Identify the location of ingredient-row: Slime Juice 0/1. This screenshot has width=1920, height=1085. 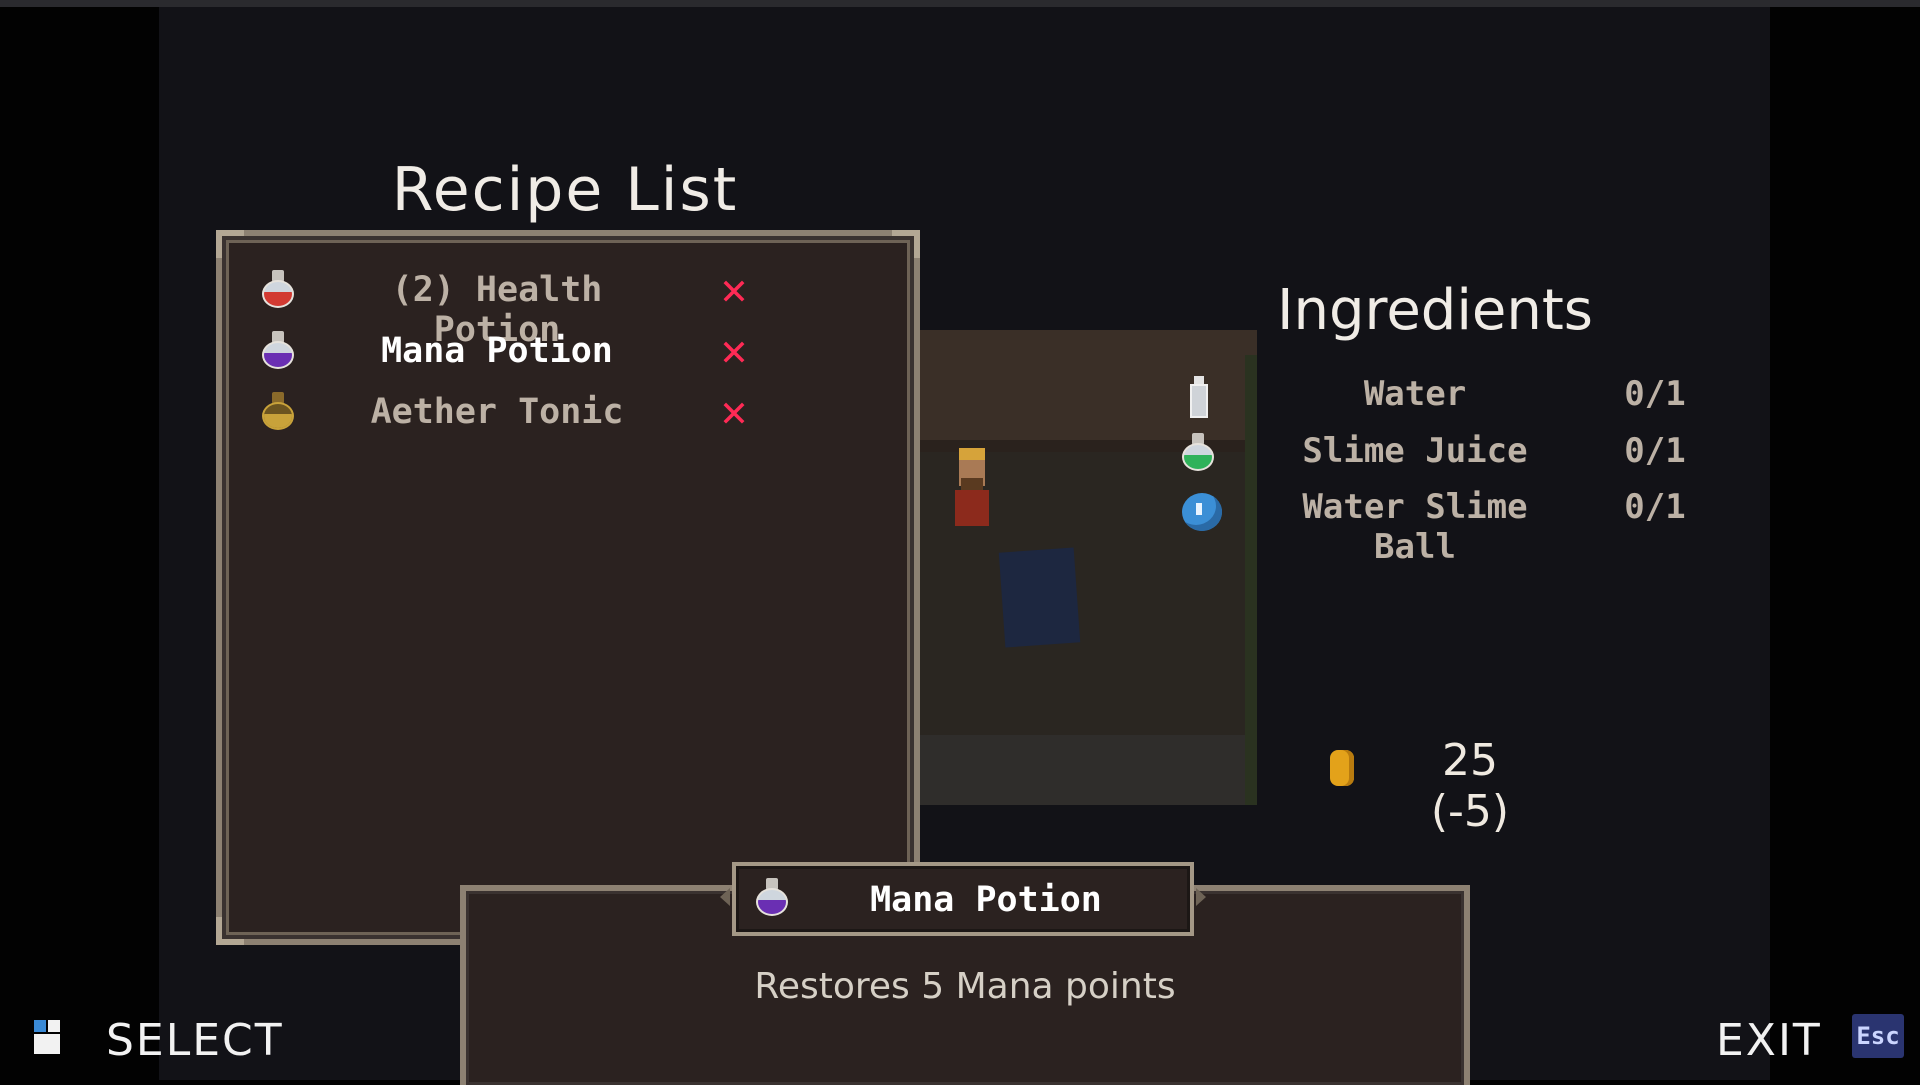
(1450, 454).